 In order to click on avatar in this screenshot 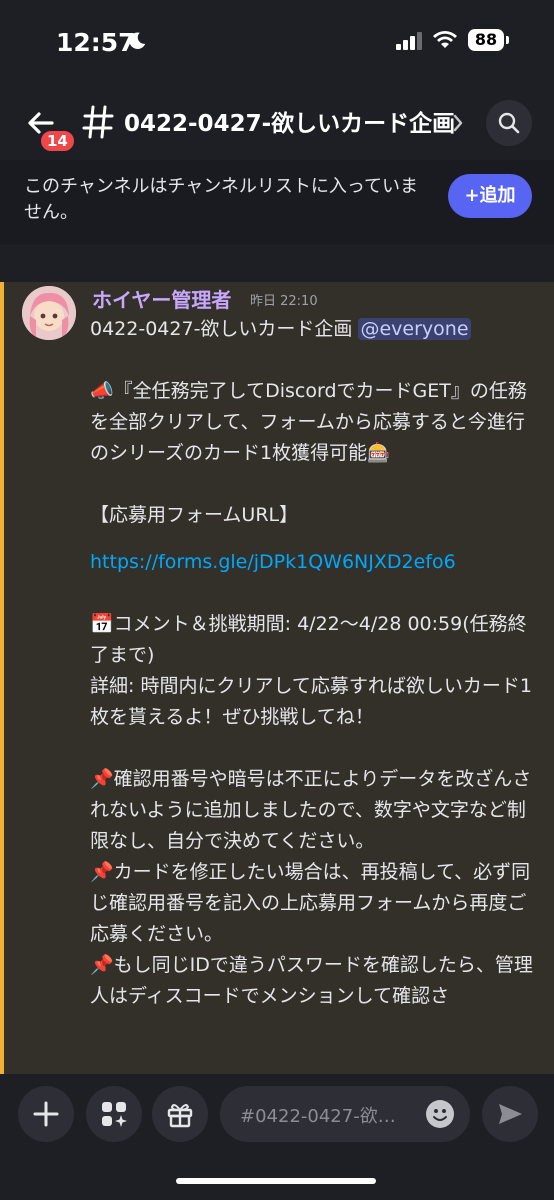, I will do `click(49, 313)`.